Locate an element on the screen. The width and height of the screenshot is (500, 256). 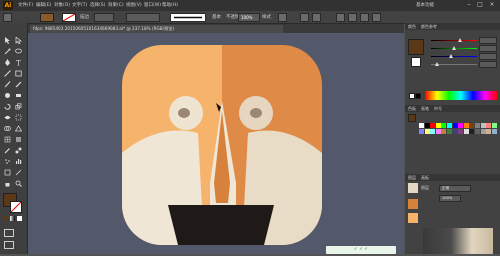
menu-help: 帮助(H) is located at coordinates (170, 5).